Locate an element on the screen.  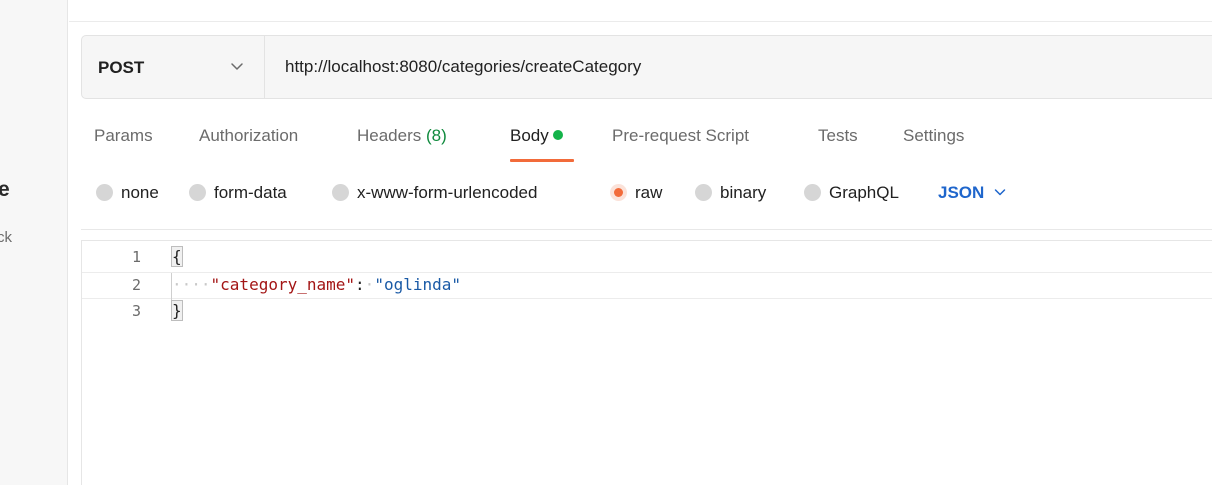
whitespace-marker: ···· is located at coordinates (191, 284).